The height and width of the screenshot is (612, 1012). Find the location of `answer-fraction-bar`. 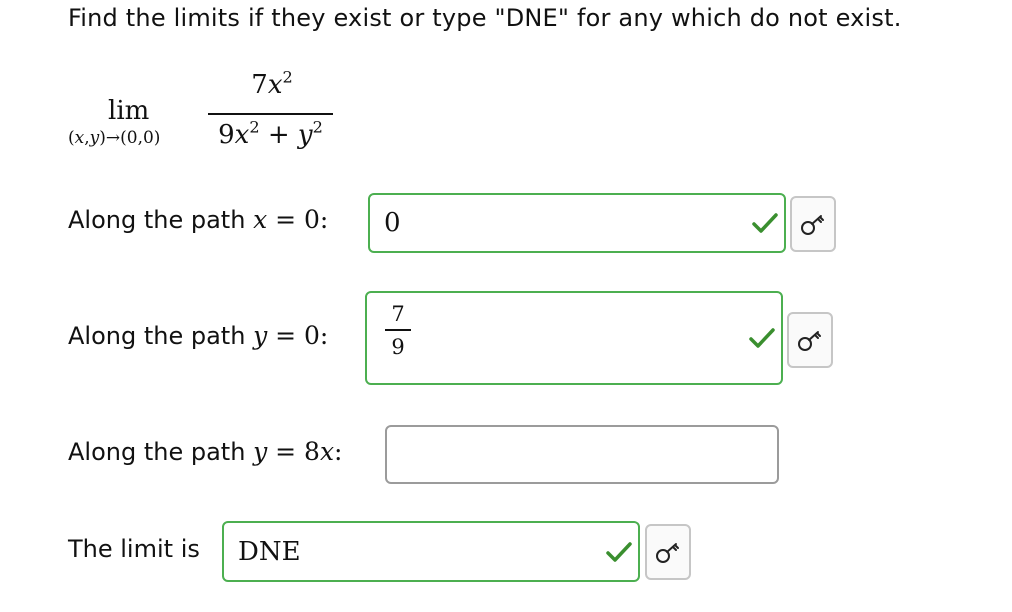

answer-fraction-bar is located at coordinates (398, 330).